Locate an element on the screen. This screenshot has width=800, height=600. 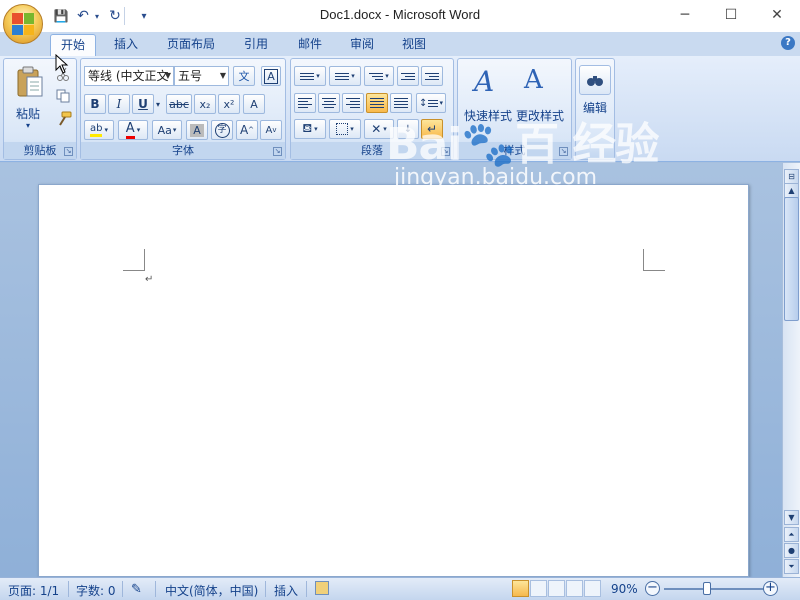
font-size-value: 五号 is located at coordinates (190, 76).